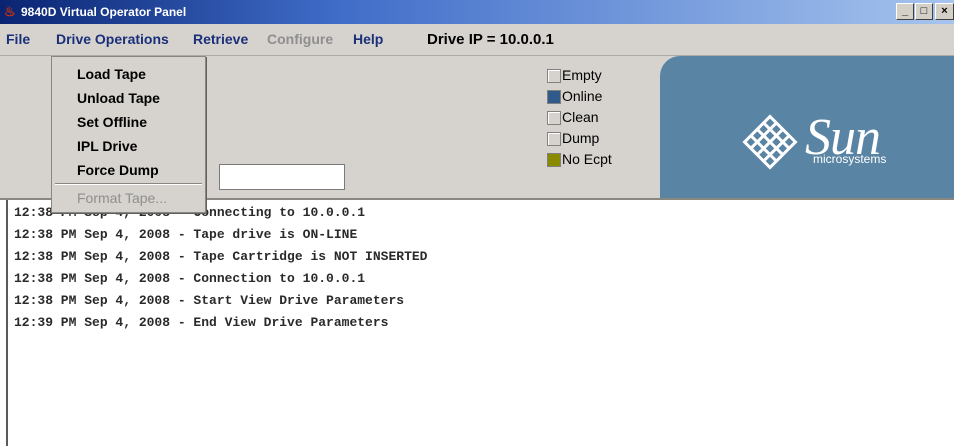 This screenshot has width=954, height=446. I want to click on java-cup-icon: ♨, so click(10, 11).